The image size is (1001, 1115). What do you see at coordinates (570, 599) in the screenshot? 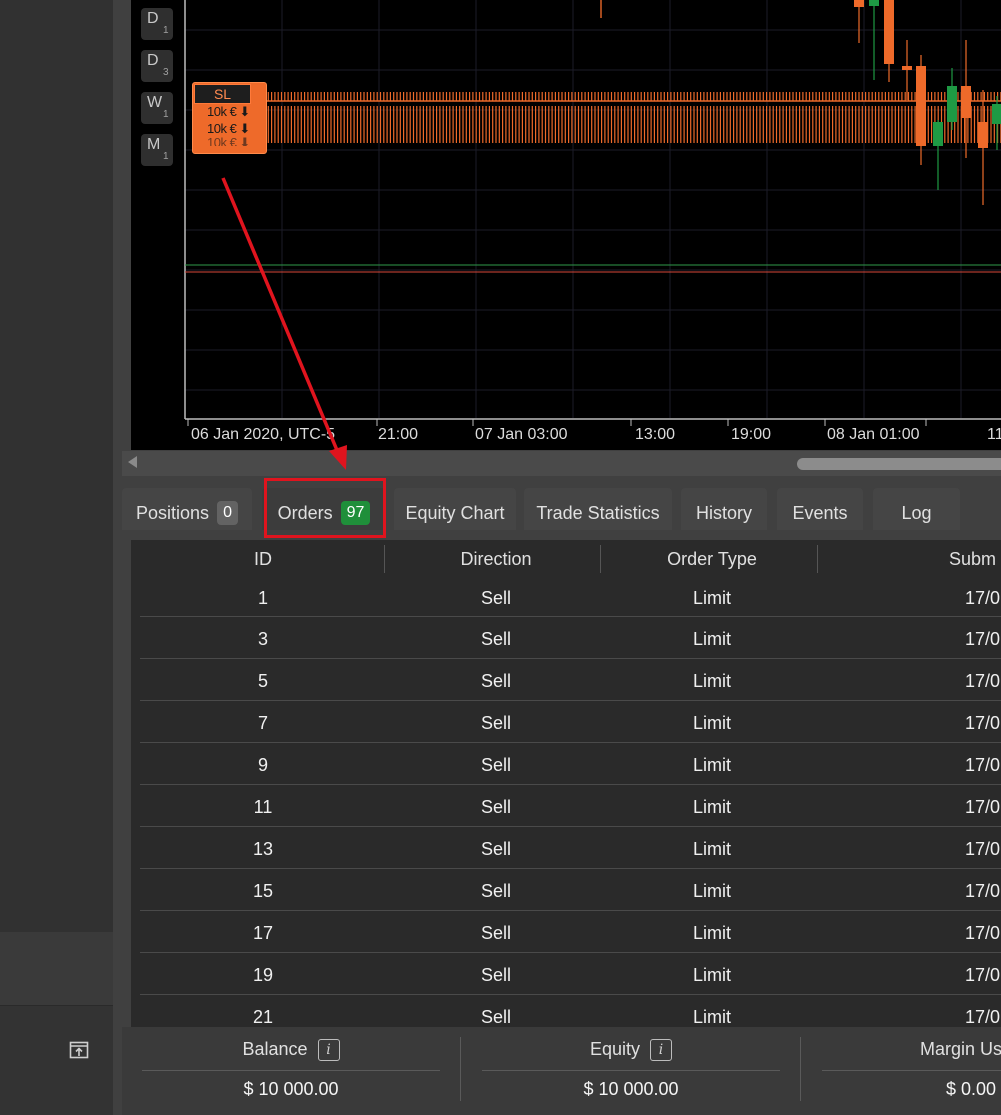
I see `table-row: 1 Sell Limit 17/0` at bounding box center [570, 599].